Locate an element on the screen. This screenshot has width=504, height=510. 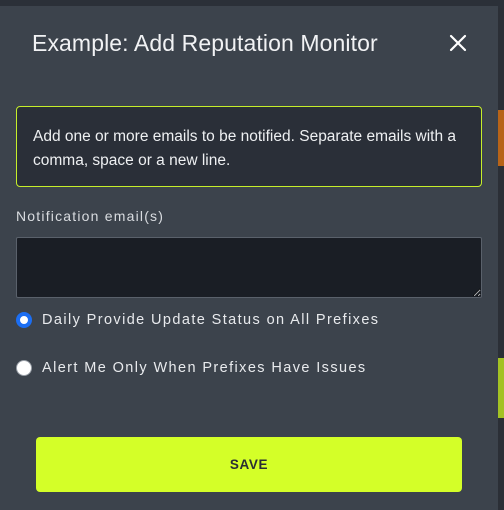
email-textarea is located at coordinates (249, 267).